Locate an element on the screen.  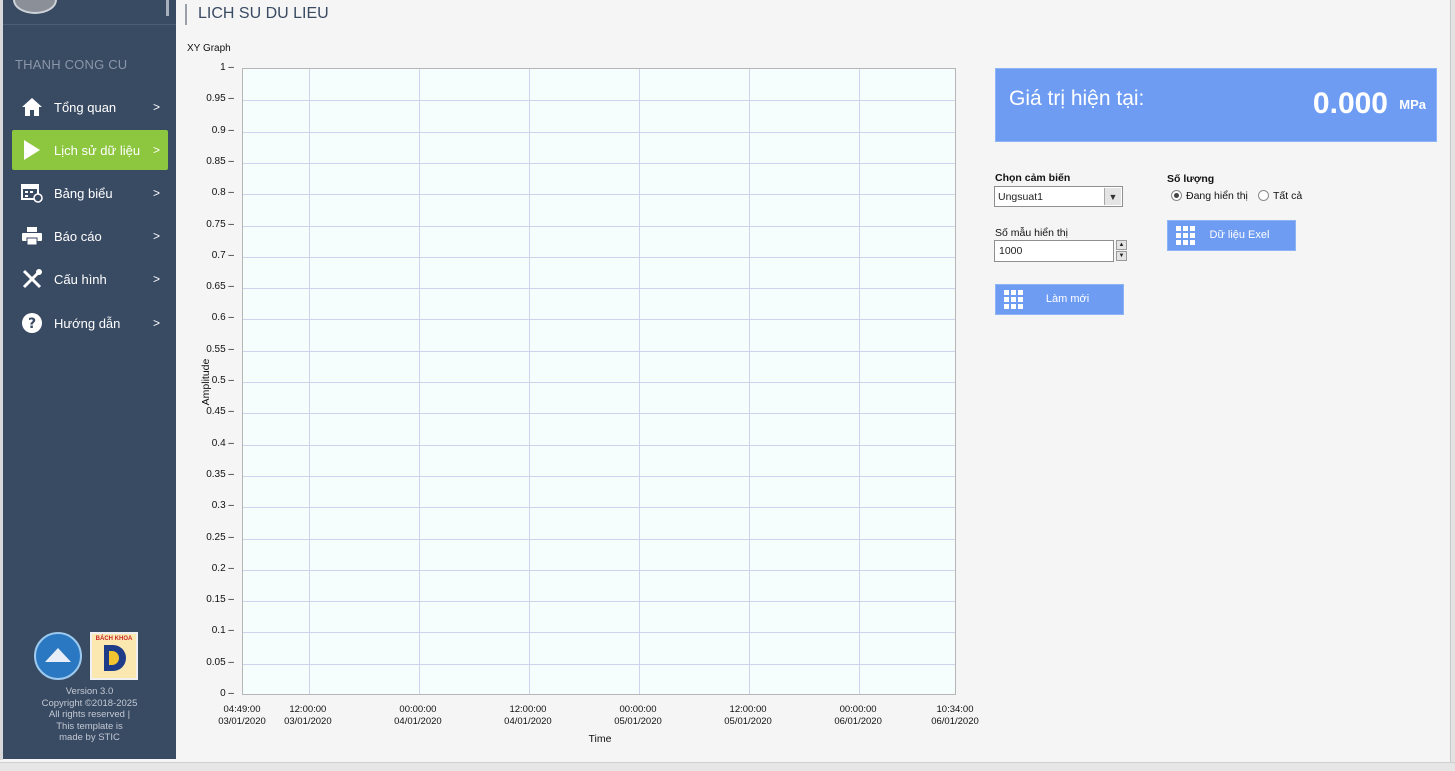
y-tick-label: 0.65 – is located at coordinates (220, 287).